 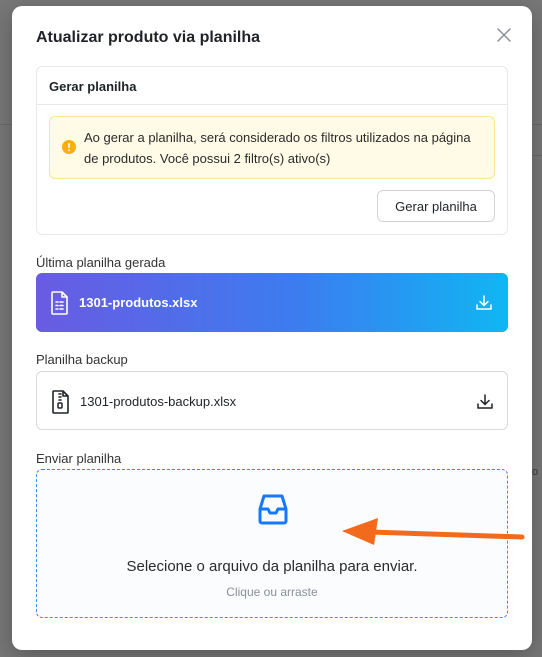 I want to click on close-button, so click(x=504, y=35).